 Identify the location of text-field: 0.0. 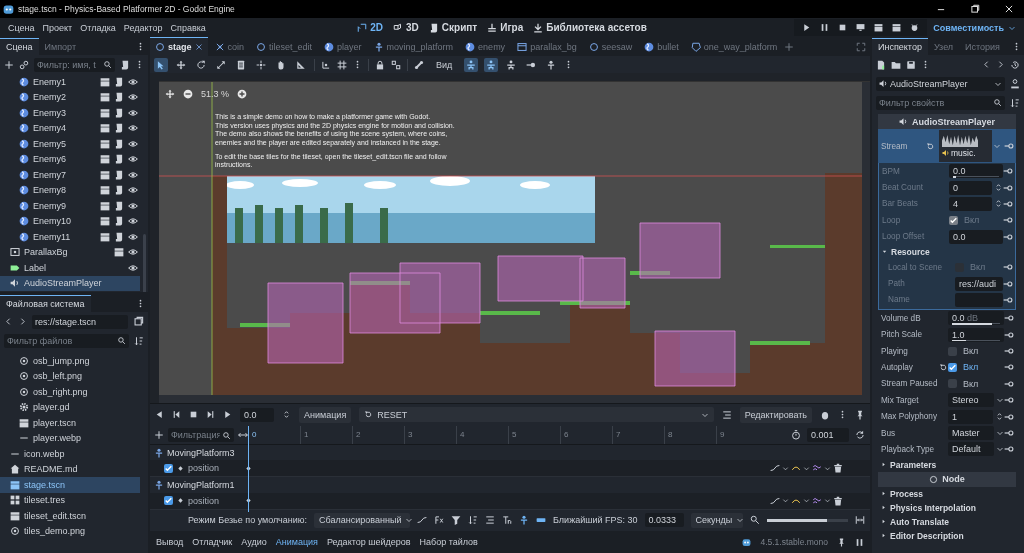
(976, 236).